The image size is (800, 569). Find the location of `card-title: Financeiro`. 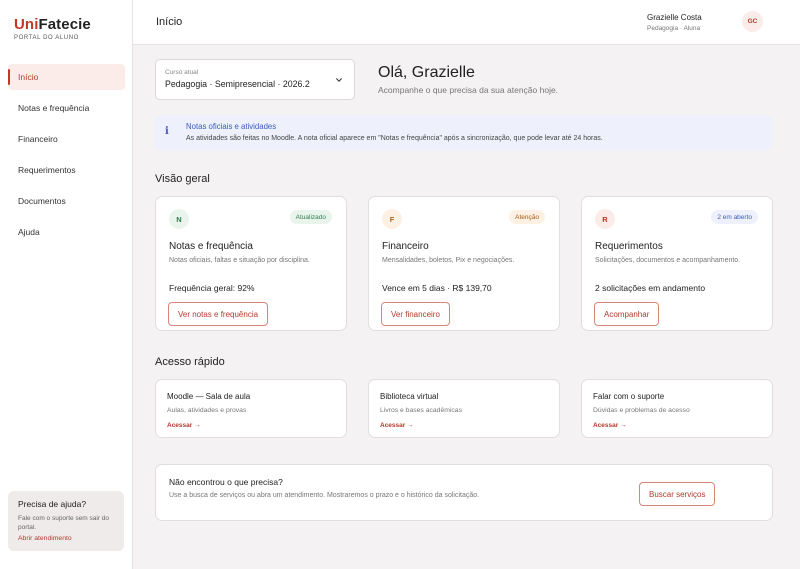

card-title: Financeiro is located at coordinates (405, 246).